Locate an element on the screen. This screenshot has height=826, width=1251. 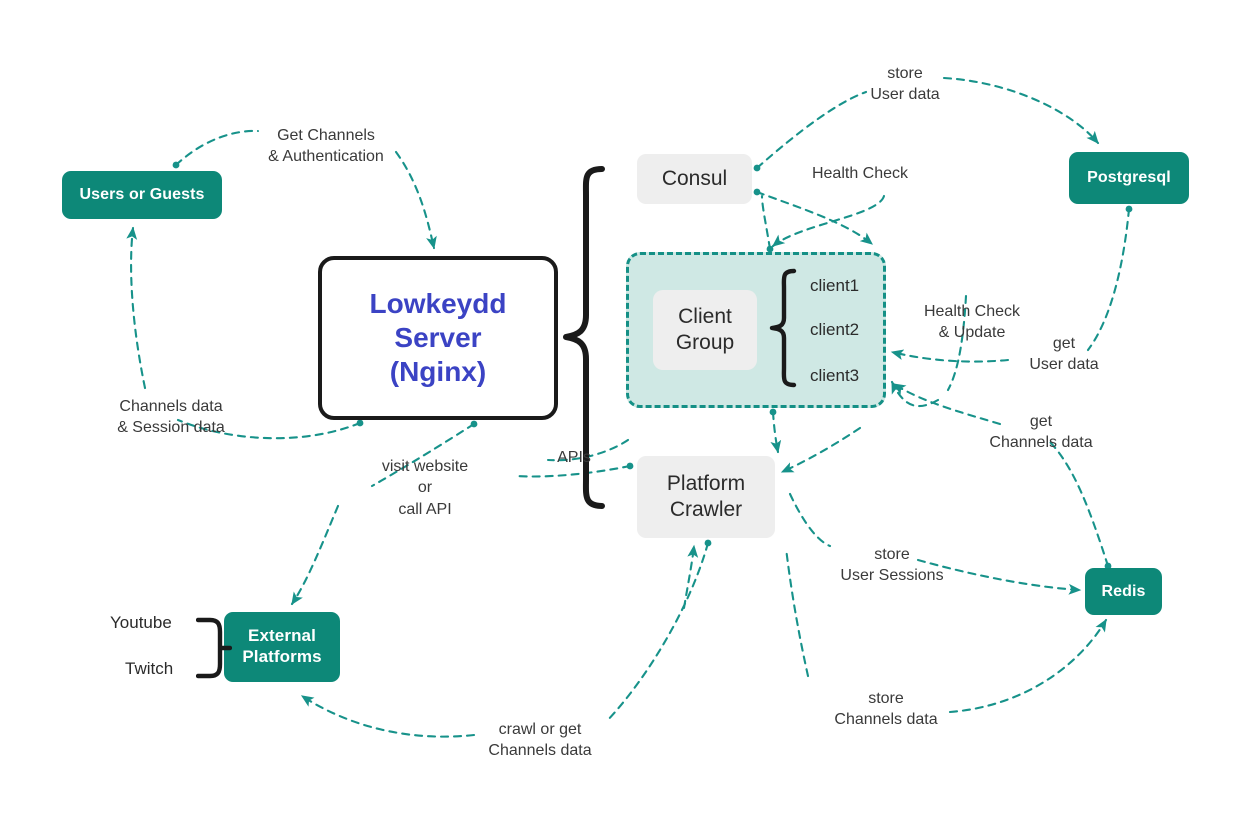
edge-label-store-user-sessions: store User Sessions is located at coordinates (892, 565).